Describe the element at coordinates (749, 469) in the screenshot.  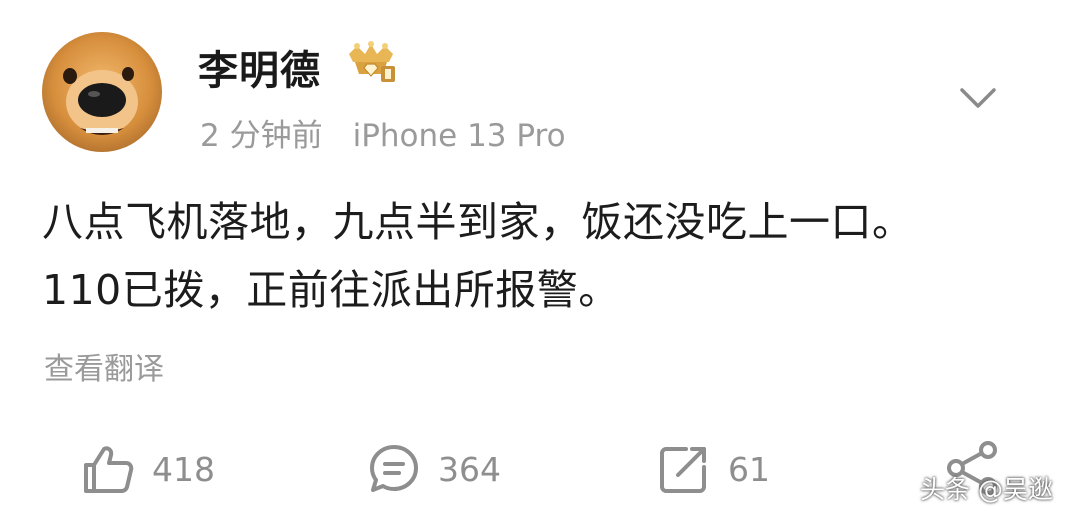
I see `repost-count: 61` at that location.